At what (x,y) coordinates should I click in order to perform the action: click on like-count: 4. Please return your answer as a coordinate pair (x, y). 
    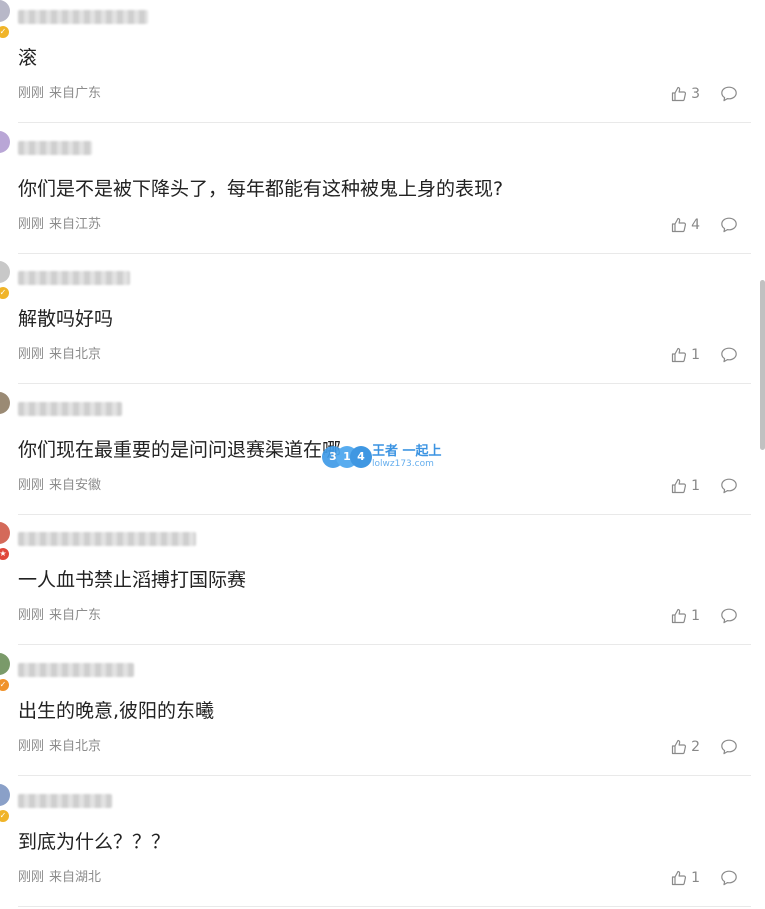
    Looking at the image, I should click on (695, 225).